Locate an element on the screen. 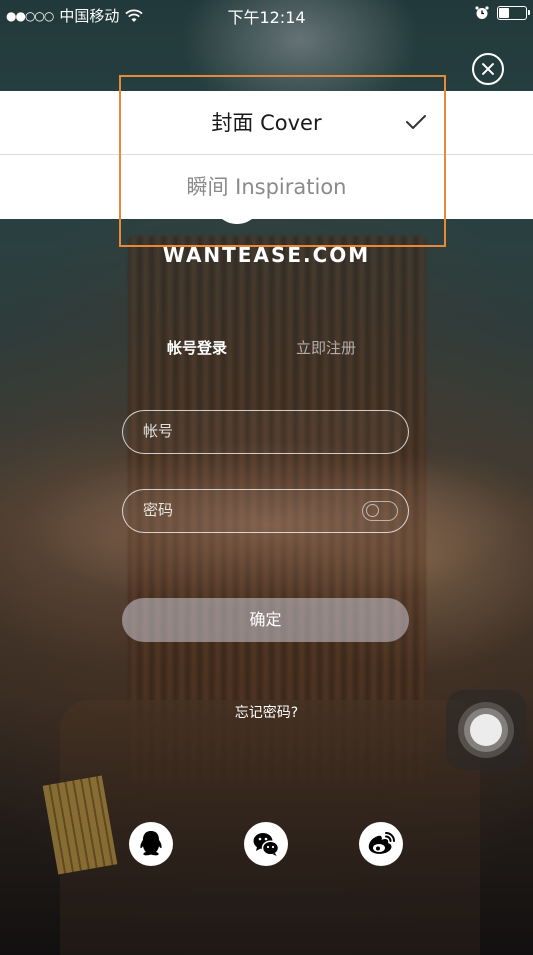 The height and width of the screenshot is (955, 533). menu-item-cover: 封面 Cover is located at coordinates (266, 123).